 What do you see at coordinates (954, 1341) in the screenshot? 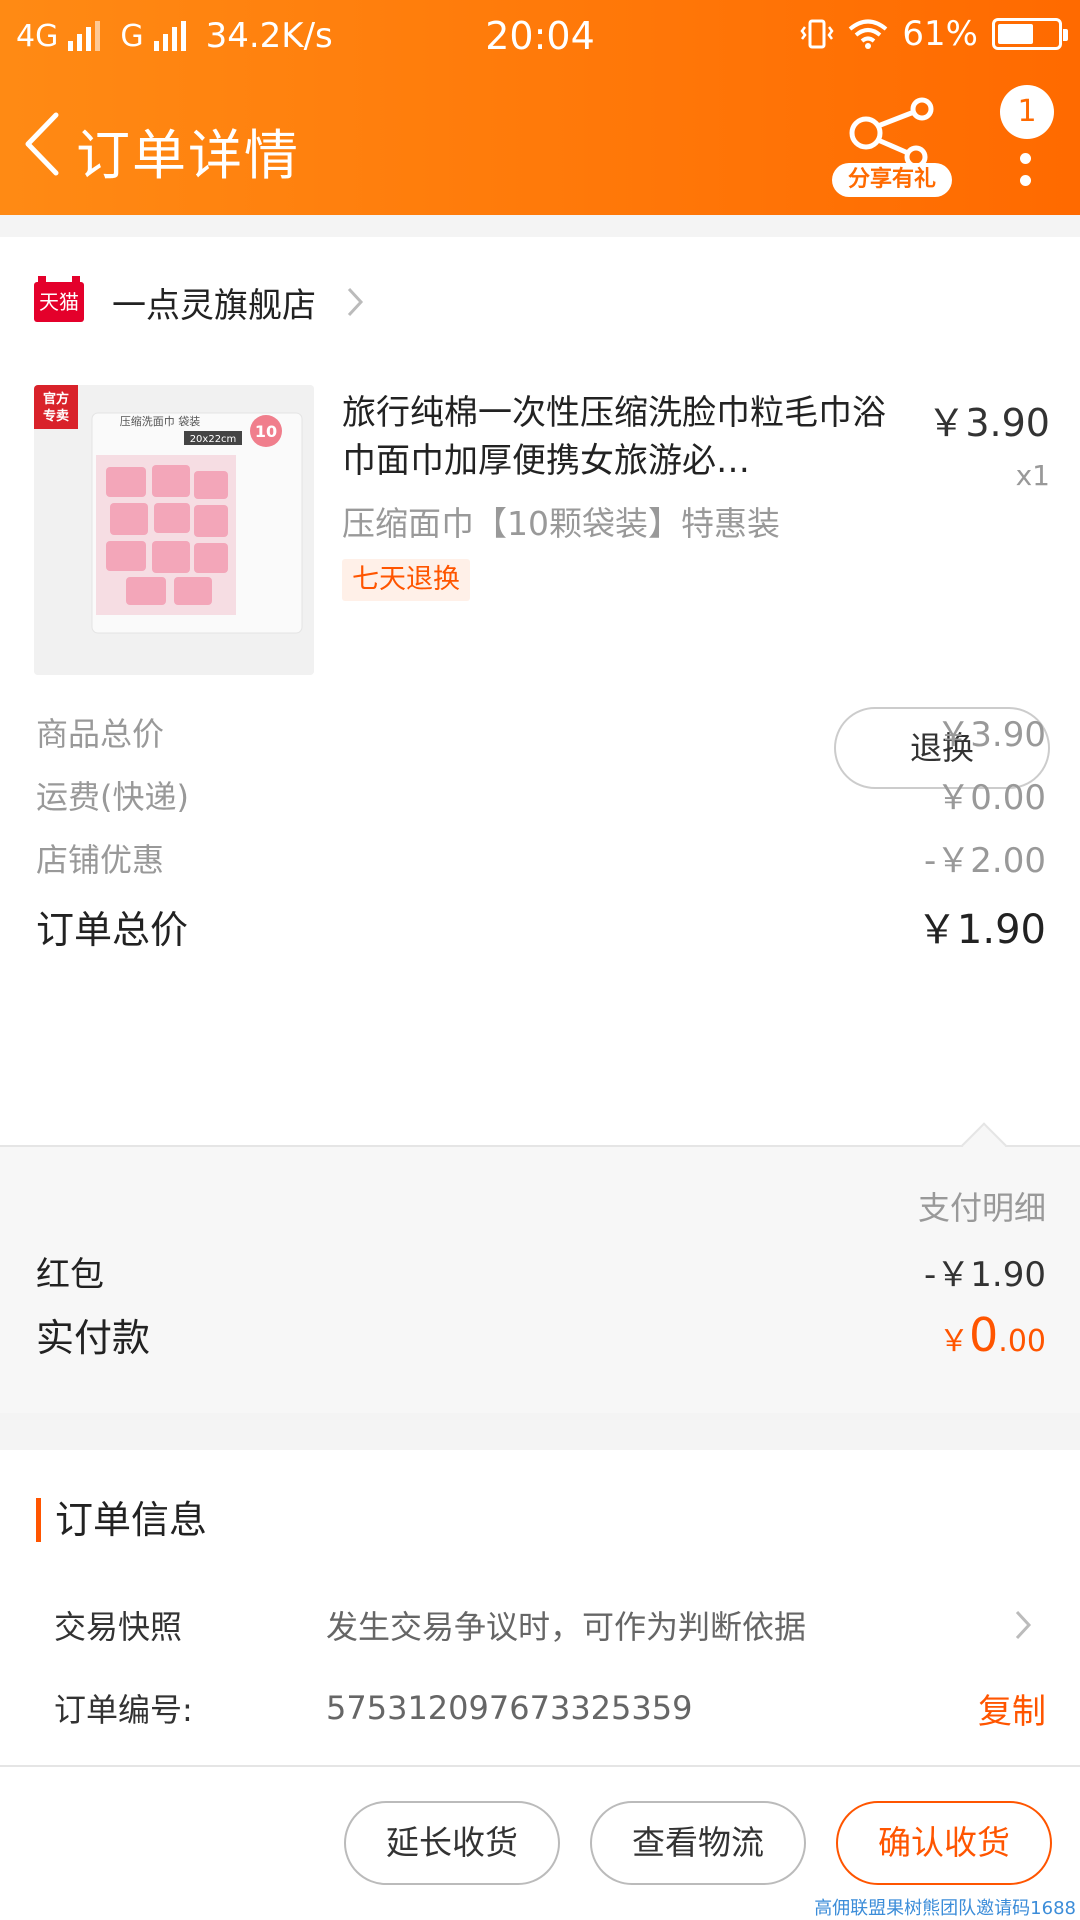
I see `actual-paid-currency: ￥` at bounding box center [954, 1341].